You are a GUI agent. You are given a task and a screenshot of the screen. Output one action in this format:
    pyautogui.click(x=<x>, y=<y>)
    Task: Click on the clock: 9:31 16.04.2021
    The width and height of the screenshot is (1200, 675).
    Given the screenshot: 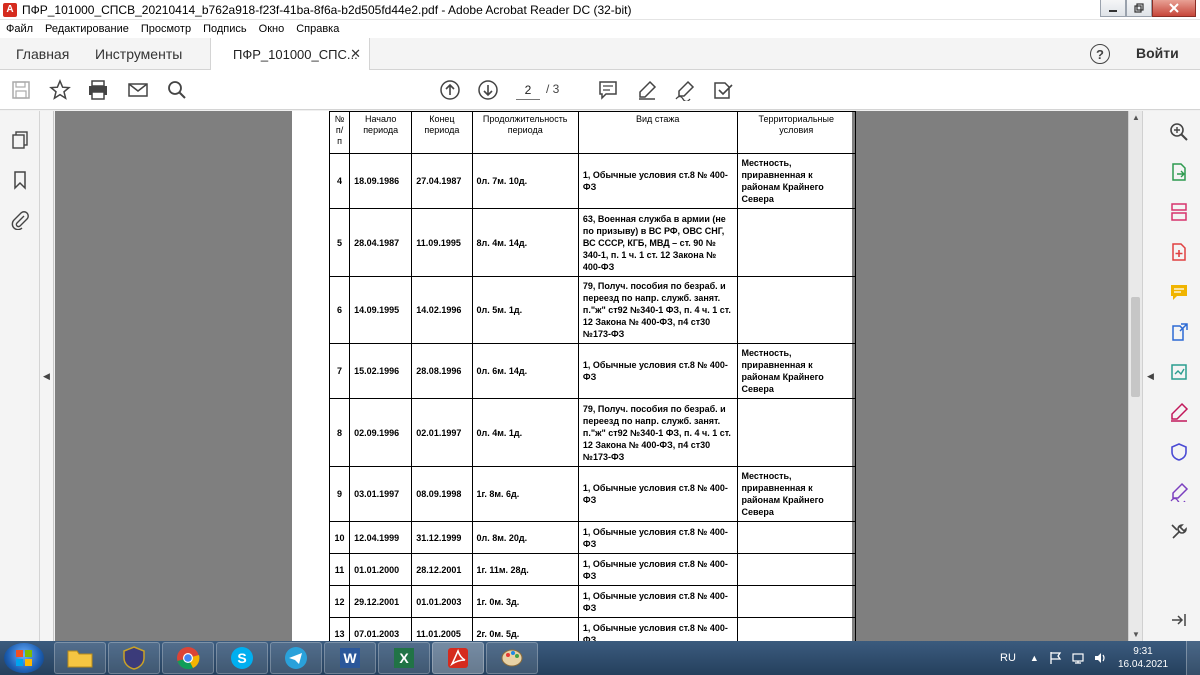 What is the action you would take?
    pyautogui.click(x=1143, y=658)
    